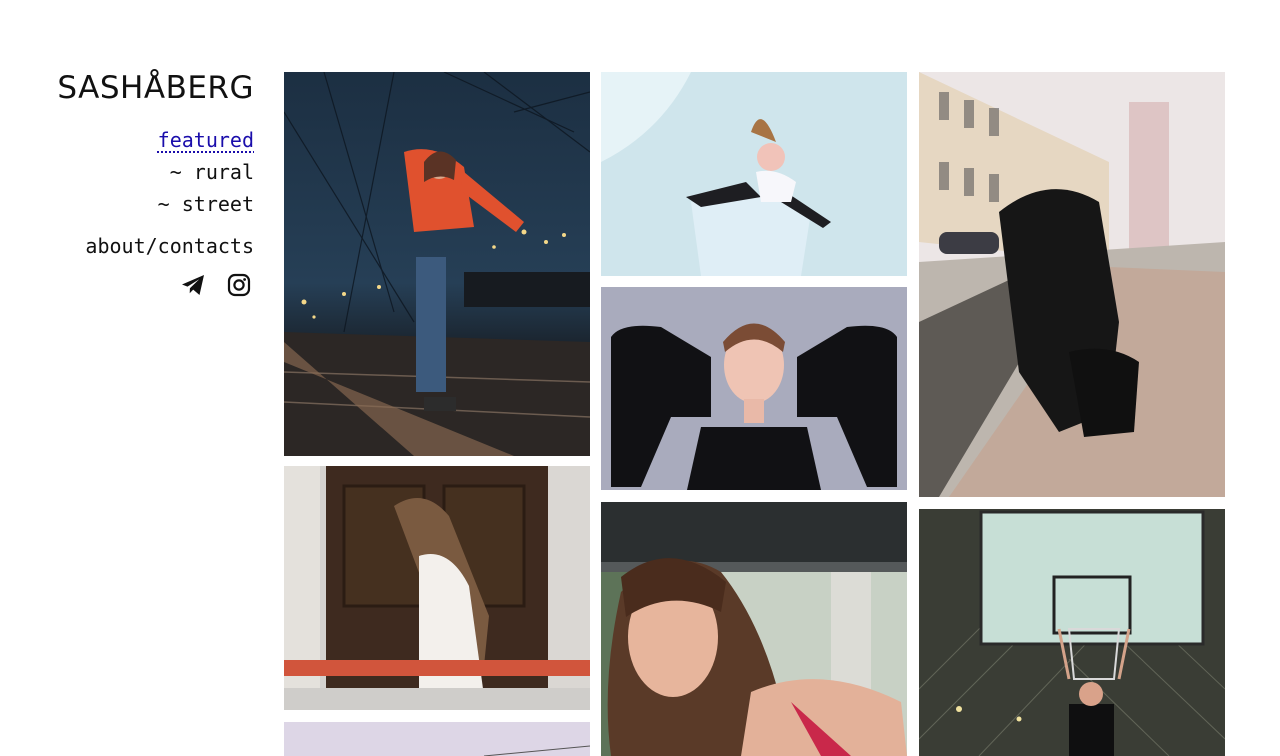 This screenshot has width=1280, height=756. I want to click on main-nav: featured ~ rural ~ street, so click(206, 172).